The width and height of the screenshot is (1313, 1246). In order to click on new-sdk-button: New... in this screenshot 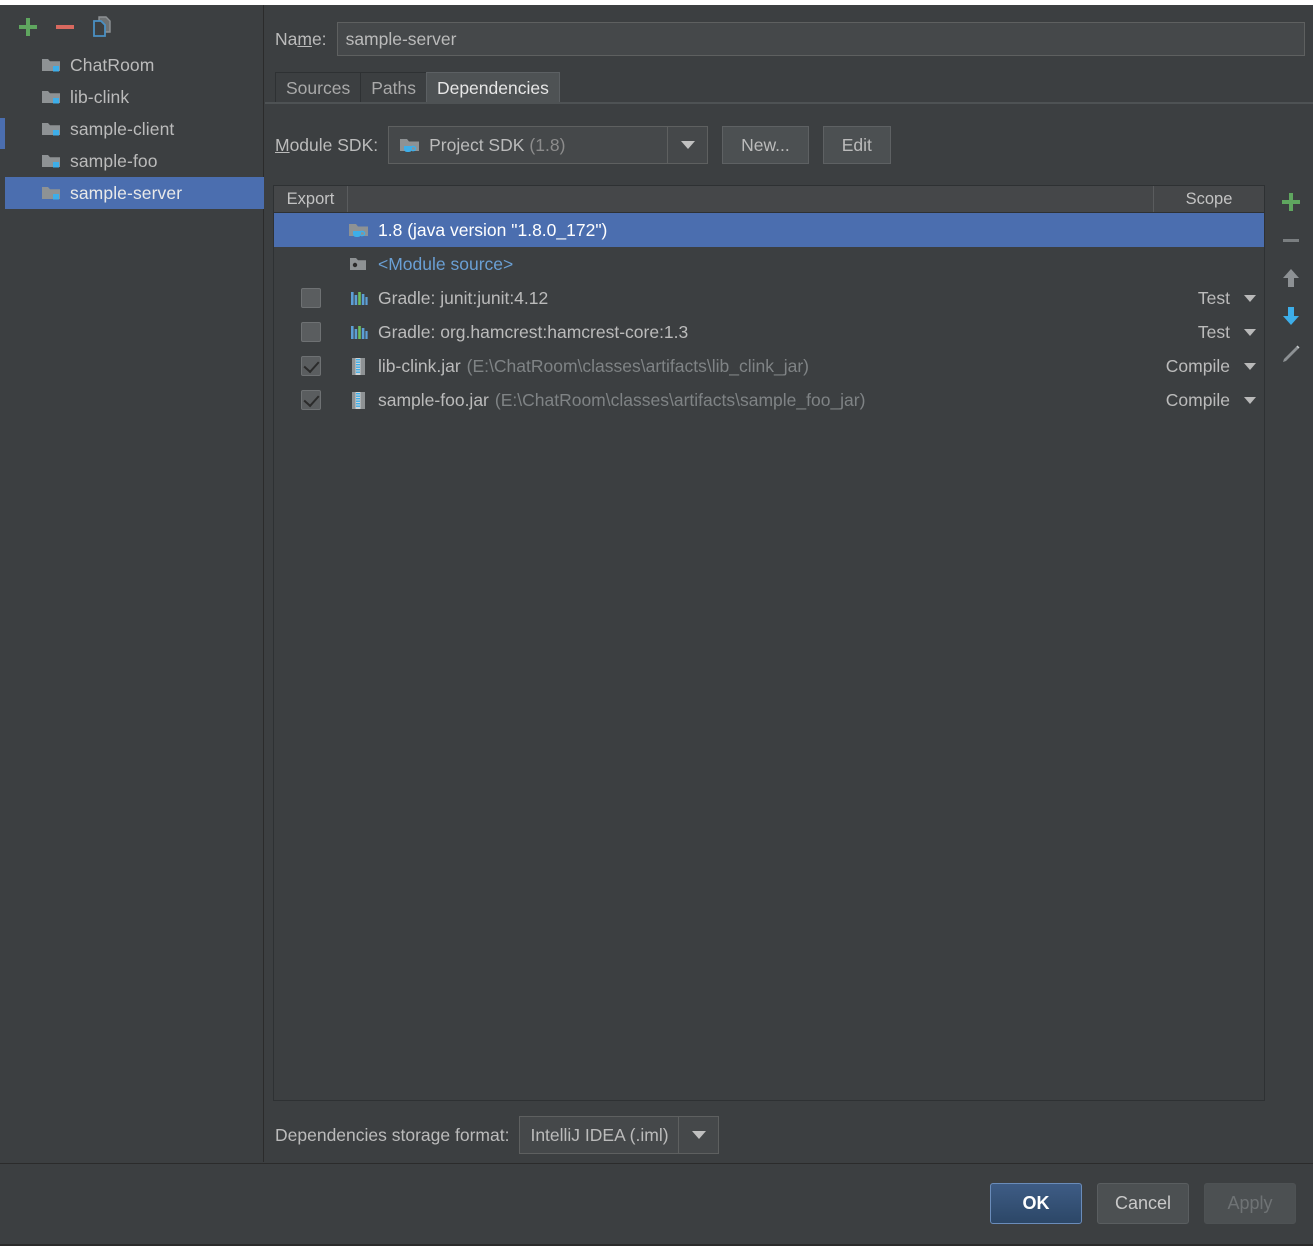, I will do `click(765, 145)`.